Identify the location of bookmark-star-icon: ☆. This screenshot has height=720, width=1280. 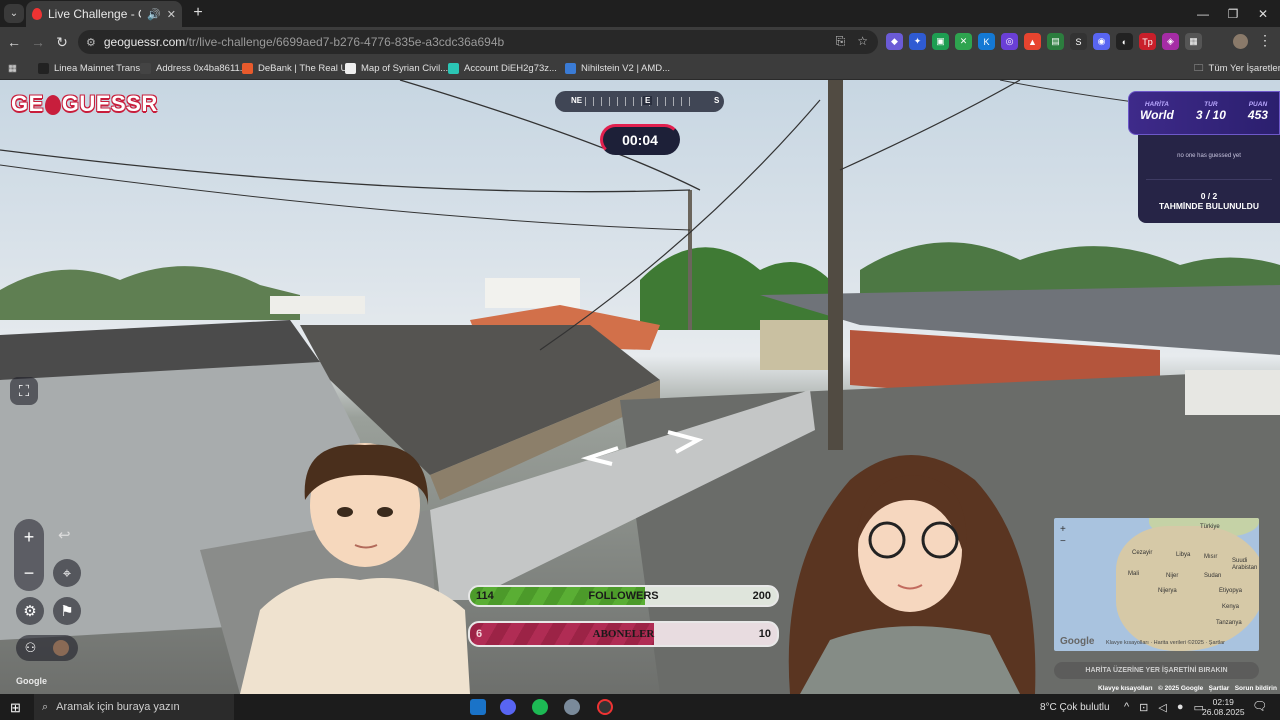
(862, 41).